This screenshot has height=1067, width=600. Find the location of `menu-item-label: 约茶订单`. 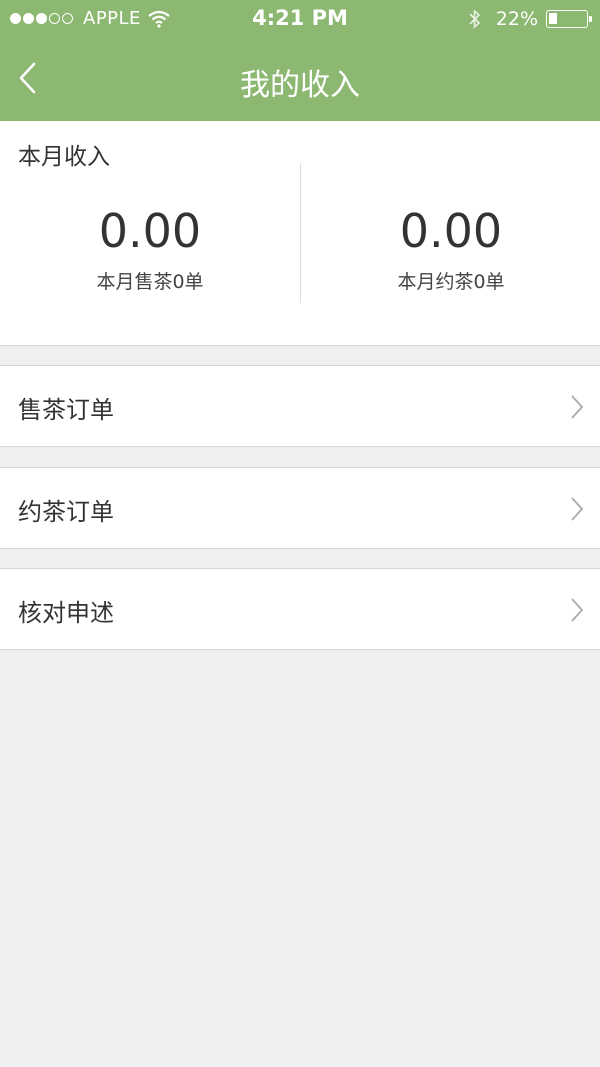

menu-item-label: 约茶订单 is located at coordinates (66, 512).